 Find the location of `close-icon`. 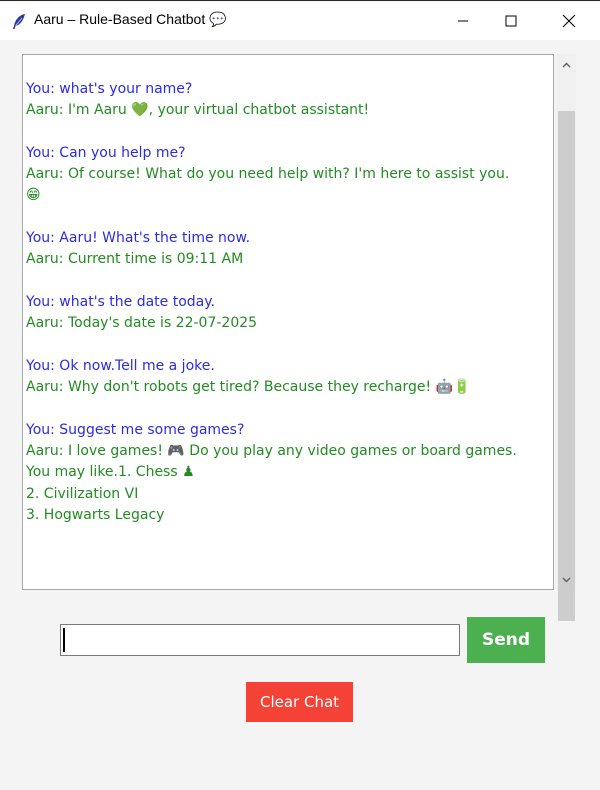

close-icon is located at coordinates (569, 21).